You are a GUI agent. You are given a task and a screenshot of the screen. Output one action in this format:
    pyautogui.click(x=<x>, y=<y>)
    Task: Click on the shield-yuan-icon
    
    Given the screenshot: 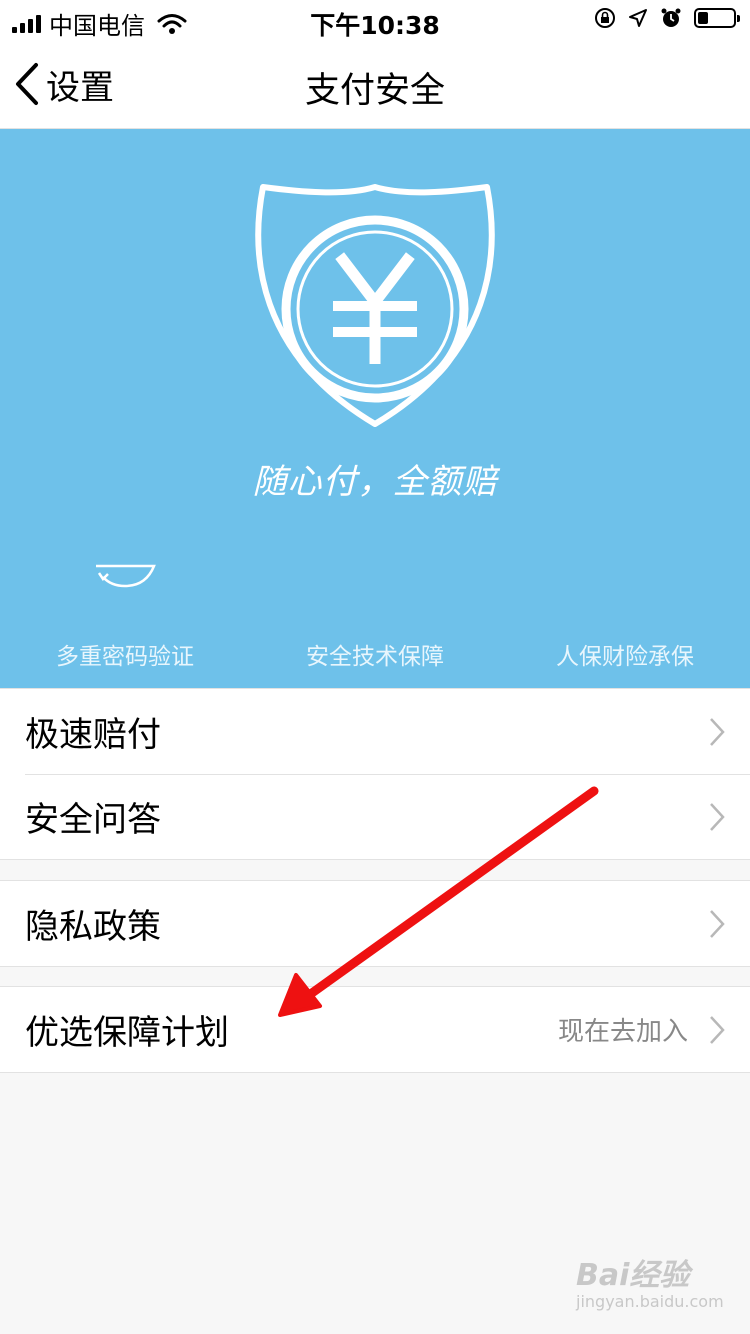 What is the action you would take?
    pyautogui.click(x=375, y=305)
    